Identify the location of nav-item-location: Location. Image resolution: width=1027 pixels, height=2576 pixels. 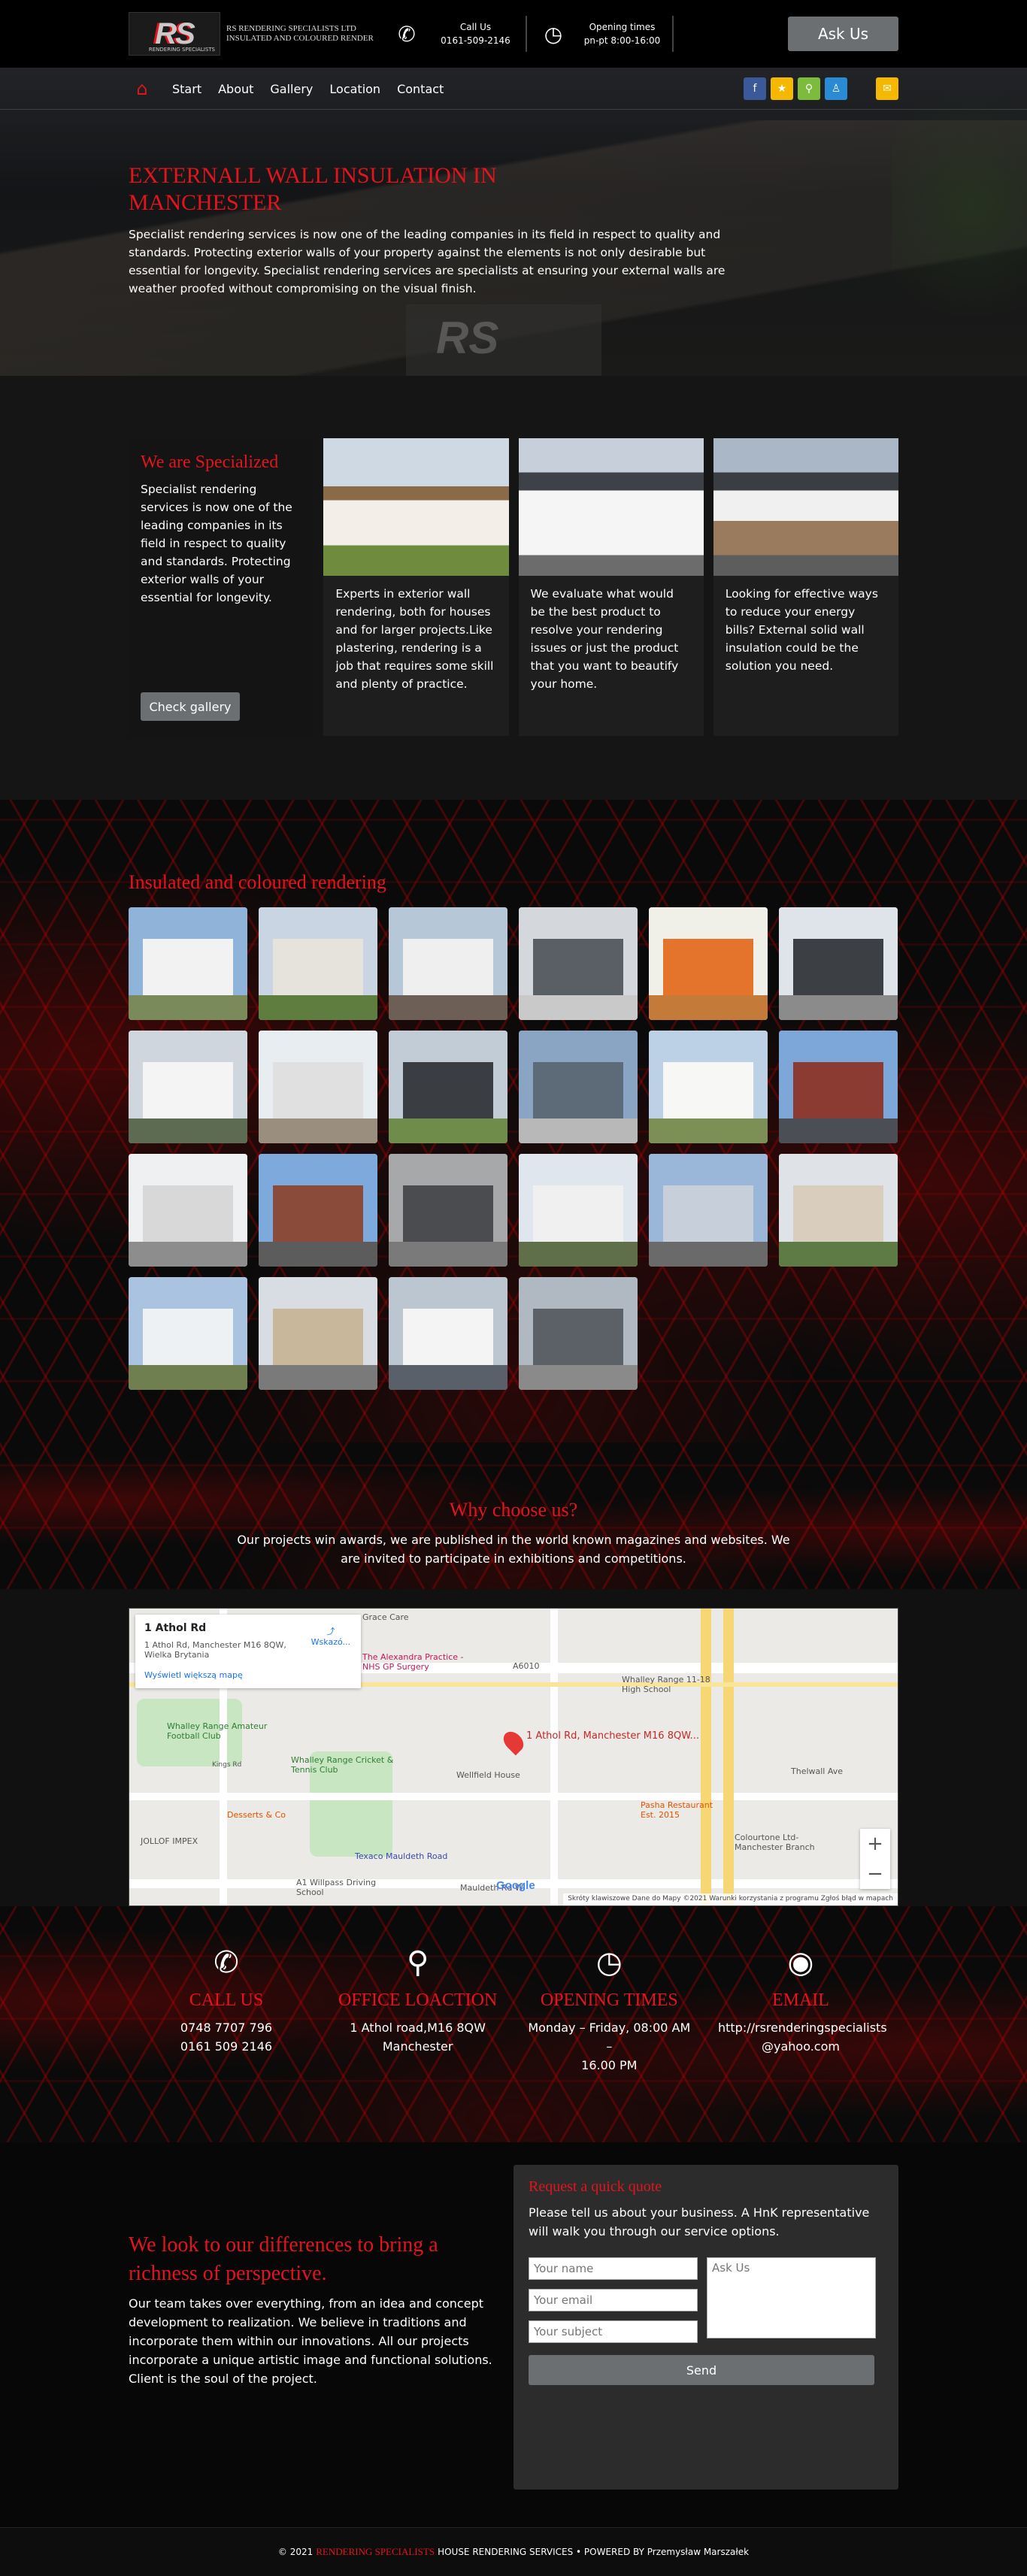
(354, 89).